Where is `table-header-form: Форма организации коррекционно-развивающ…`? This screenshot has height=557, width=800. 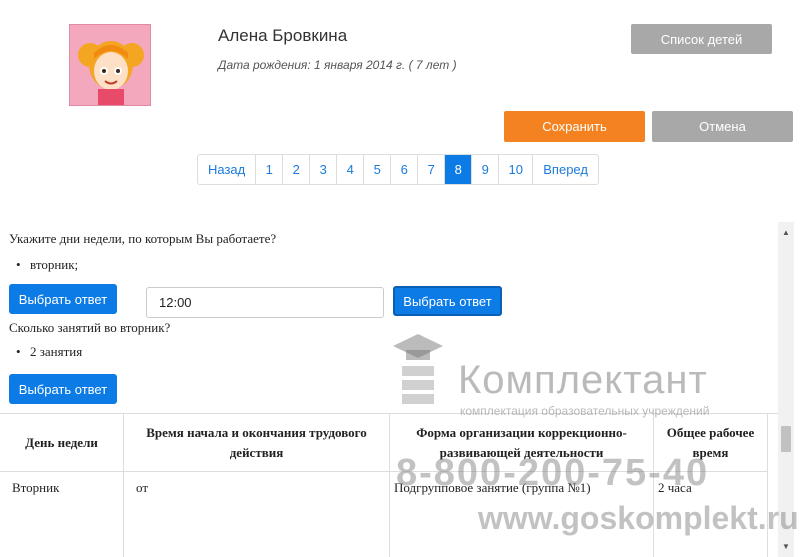 table-header-form: Форма организации коррекционно-развивающ… is located at coordinates (522, 443).